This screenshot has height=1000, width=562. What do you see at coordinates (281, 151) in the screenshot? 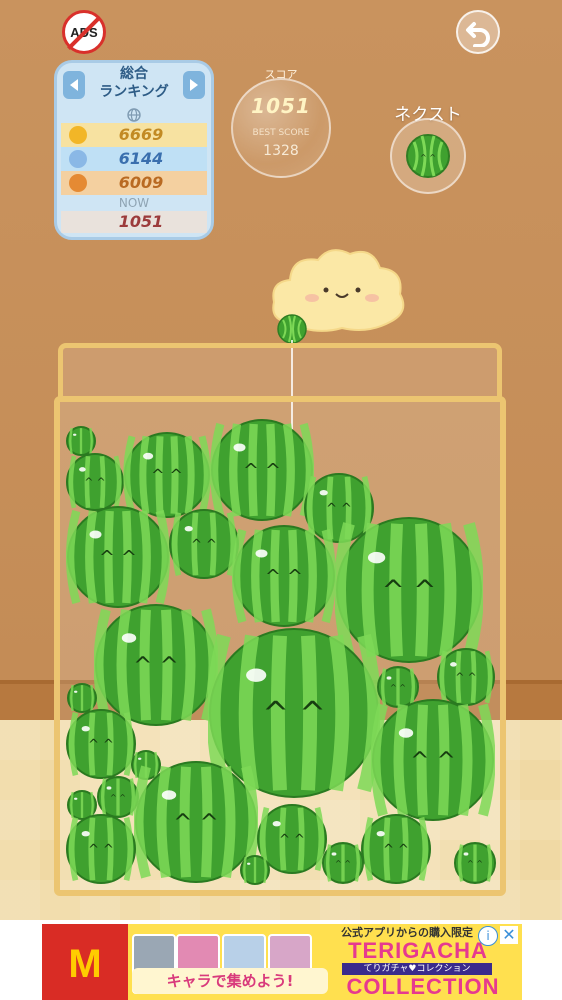
I see `best-score-value: 1328` at bounding box center [281, 151].